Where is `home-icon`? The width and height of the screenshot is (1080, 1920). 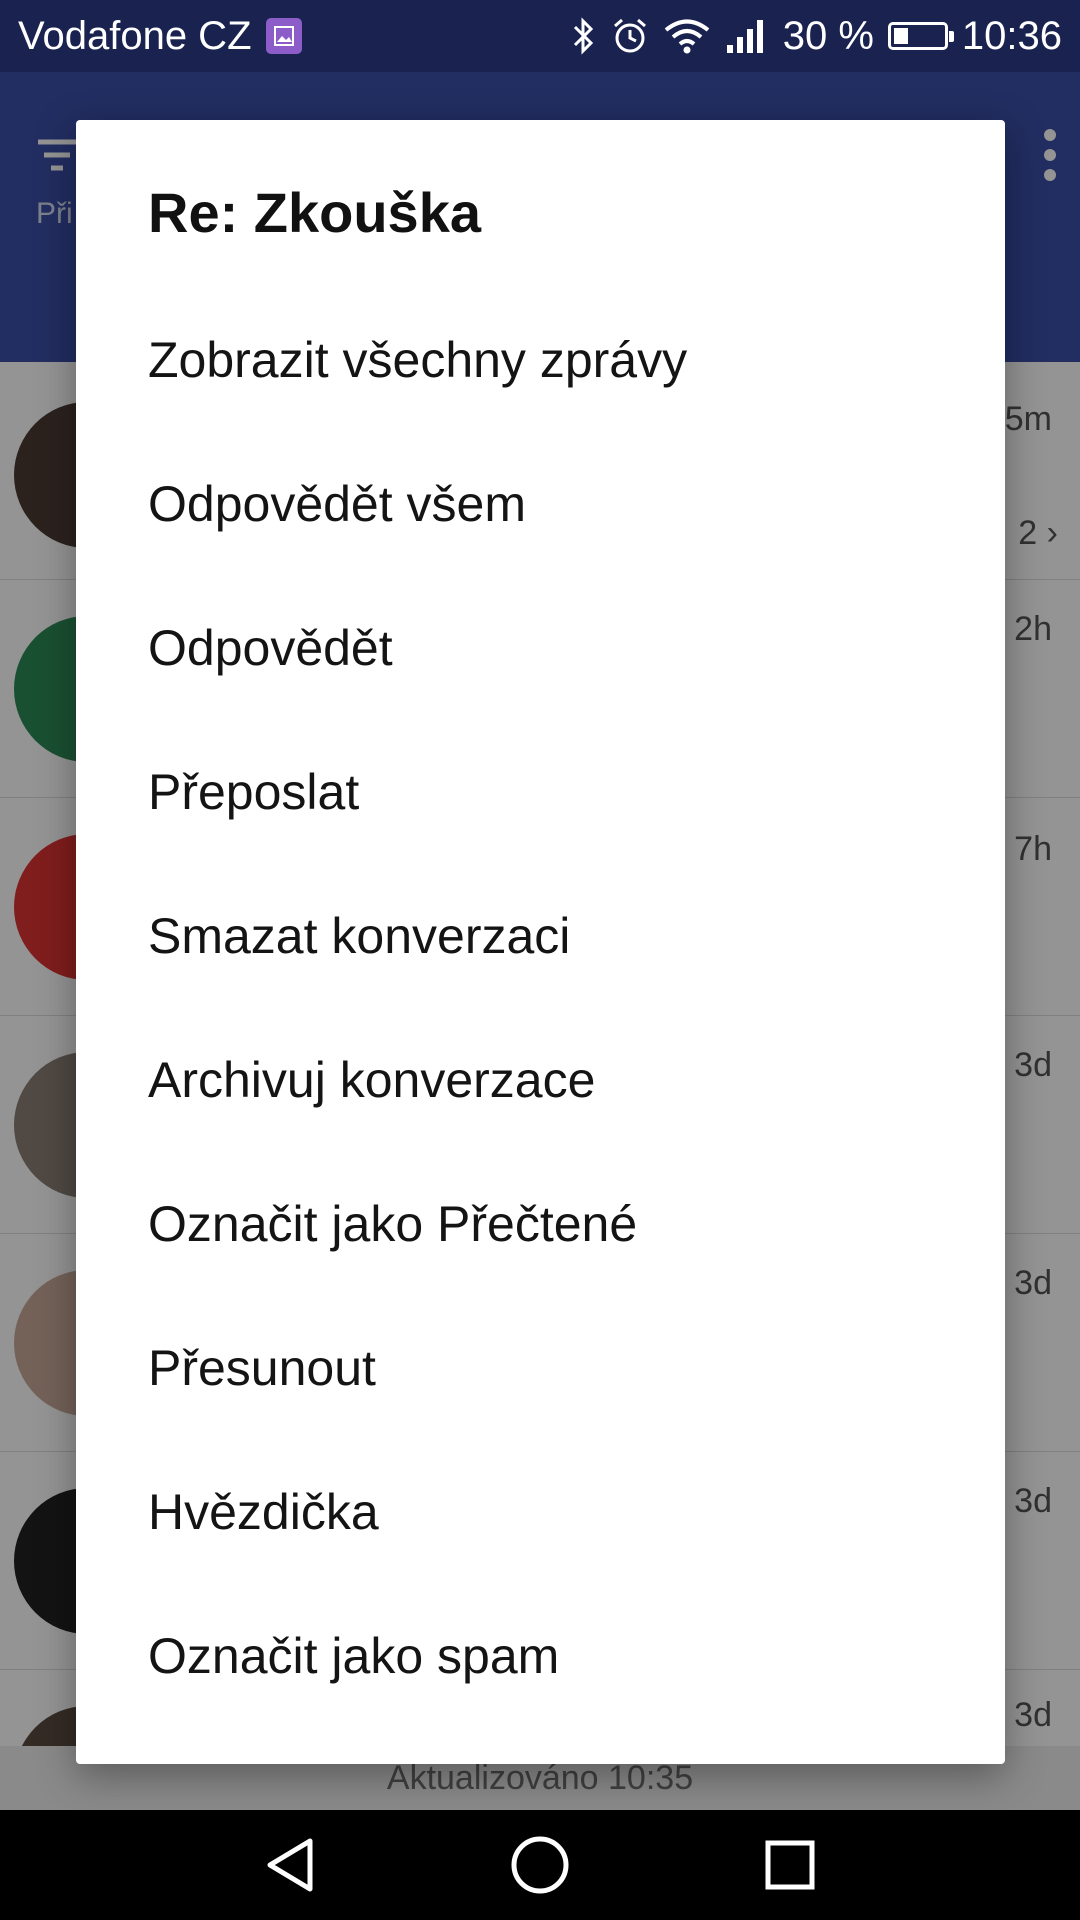
home-icon is located at coordinates (540, 1865).